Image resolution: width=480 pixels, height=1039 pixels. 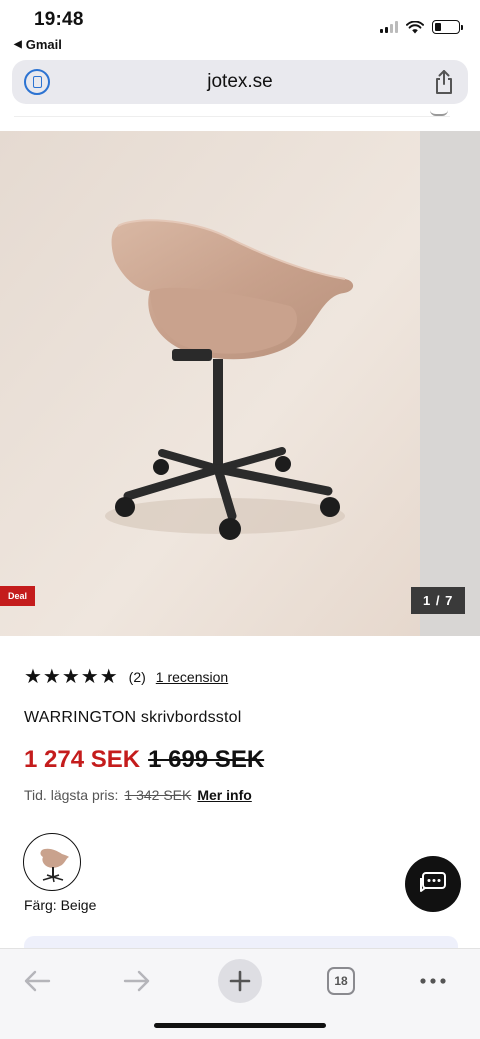 What do you see at coordinates (450, 383) in the screenshot?
I see `next-slide-preview` at bounding box center [450, 383].